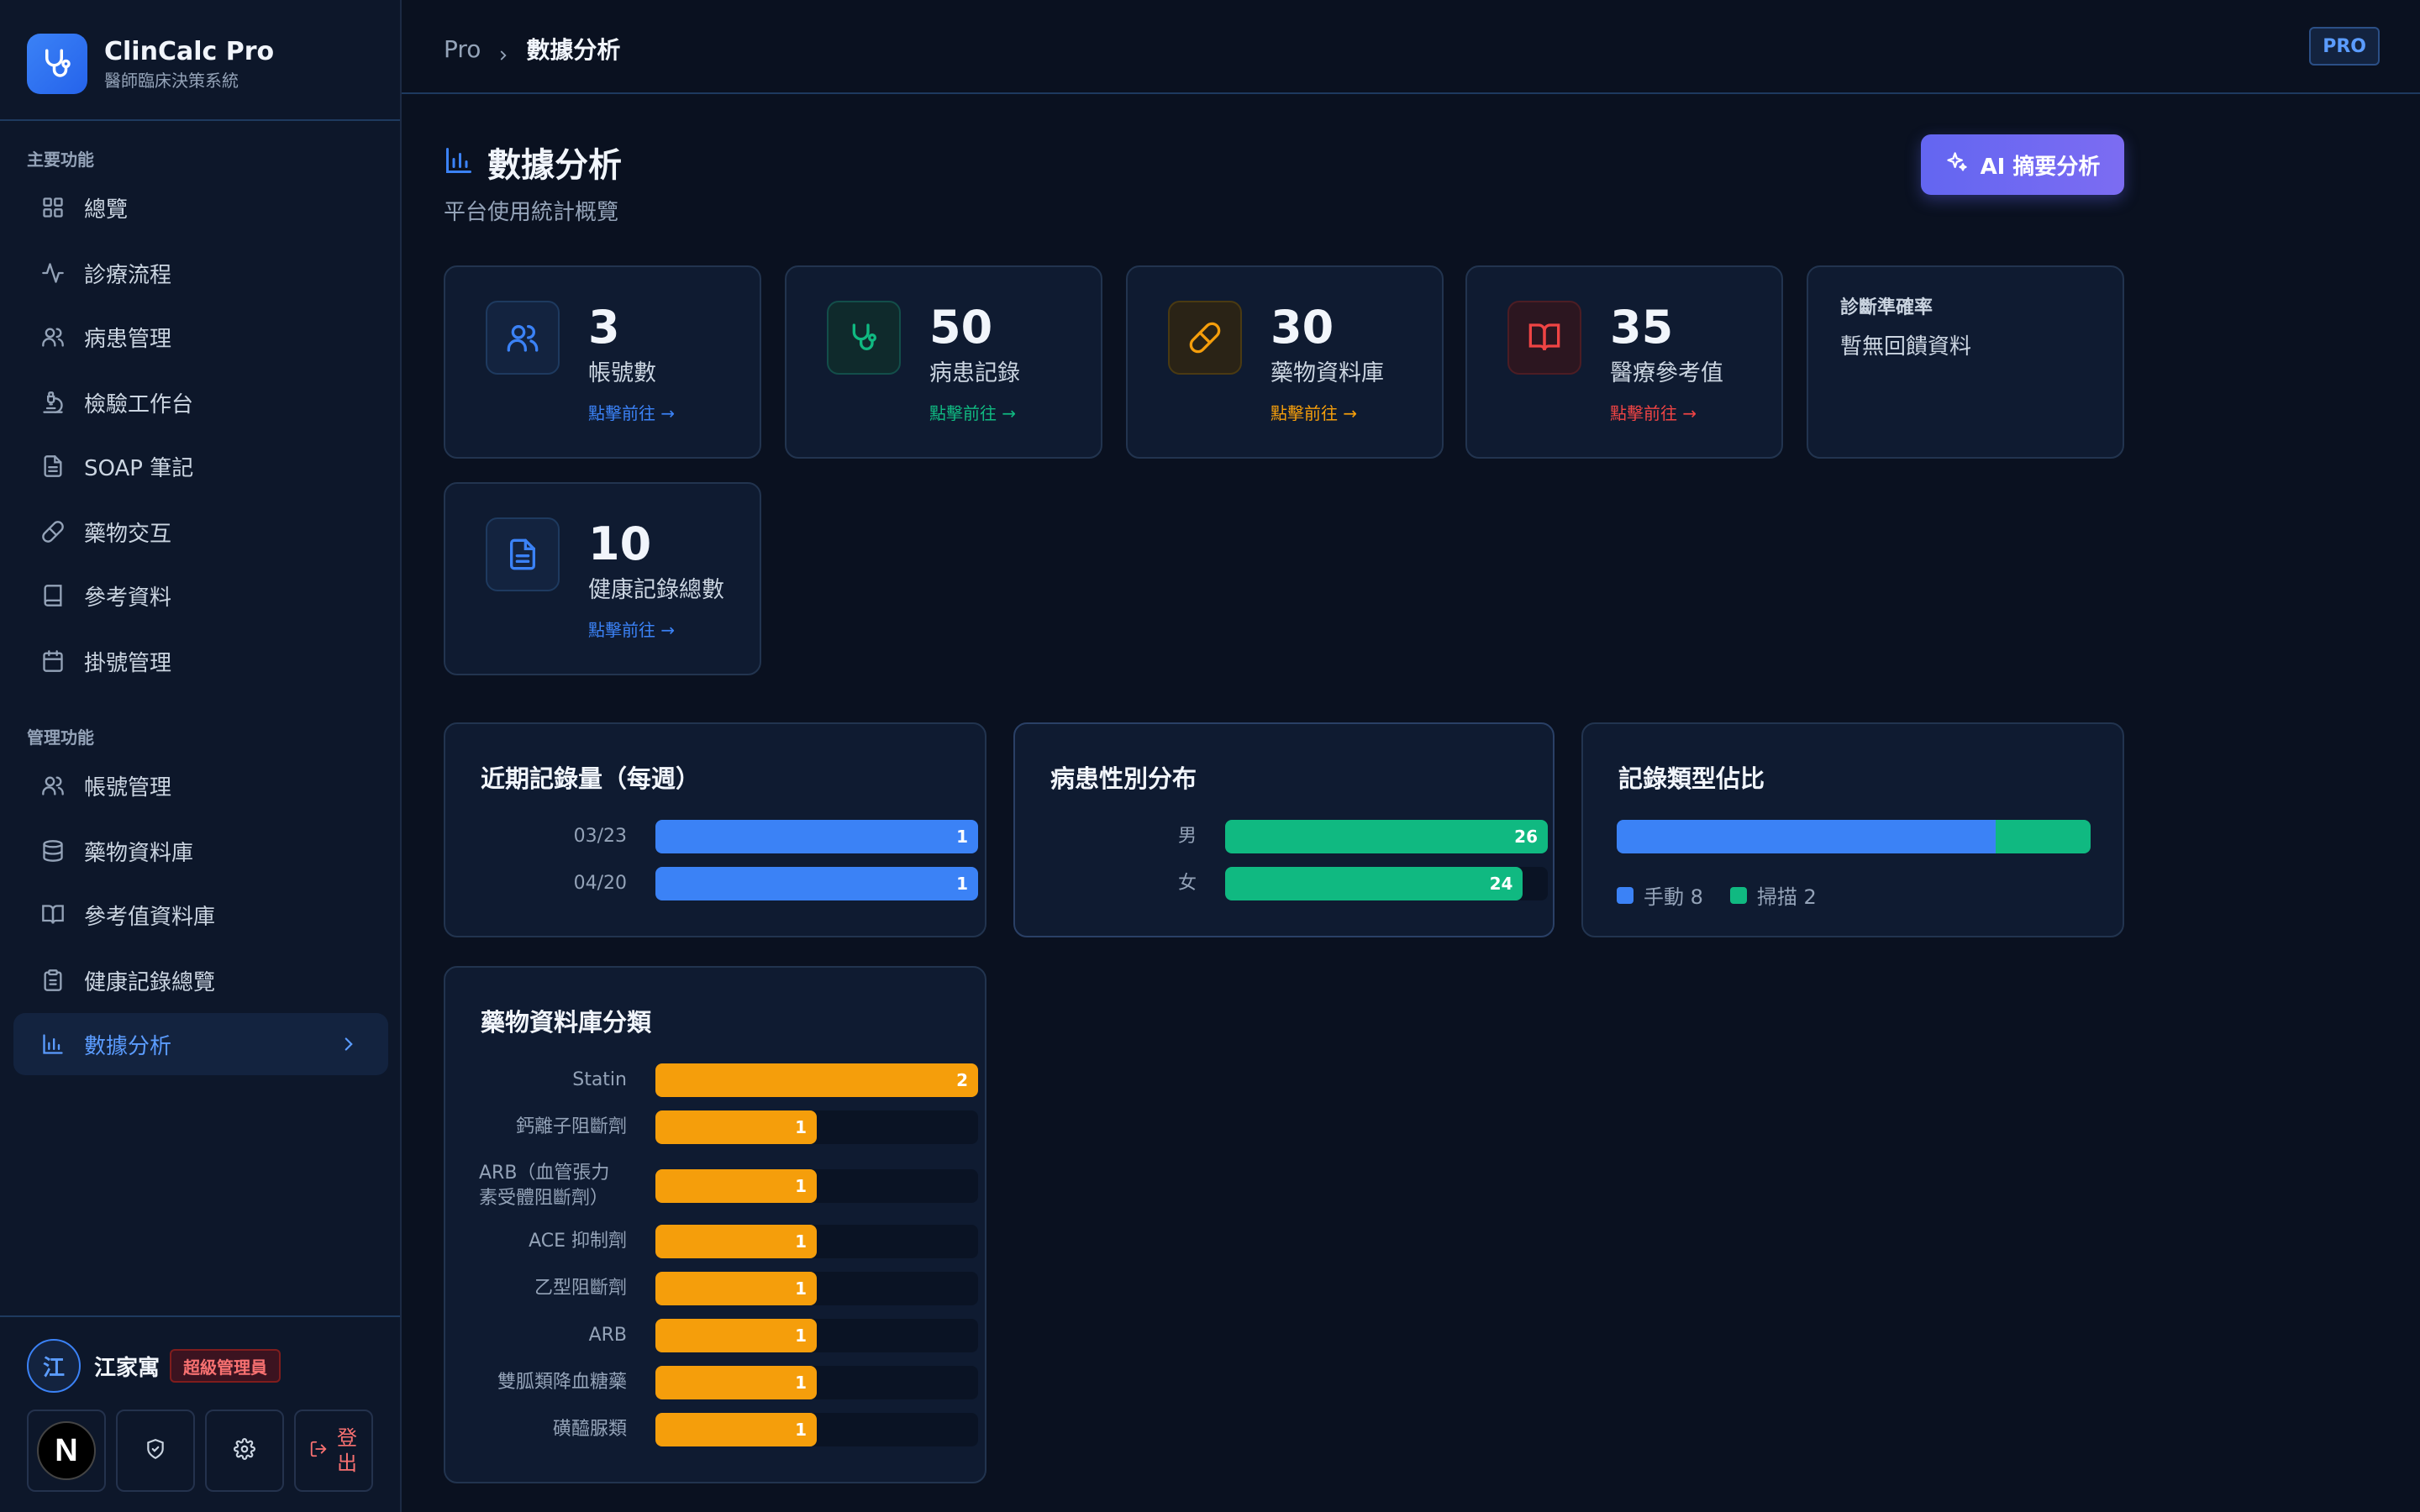 Image resolution: width=2420 pixels, height=1512 pixels. What do you see at coordinates (1642, 327) in the screenshot?
I see `stat-value: 35` at bounding box center [1642, 327].